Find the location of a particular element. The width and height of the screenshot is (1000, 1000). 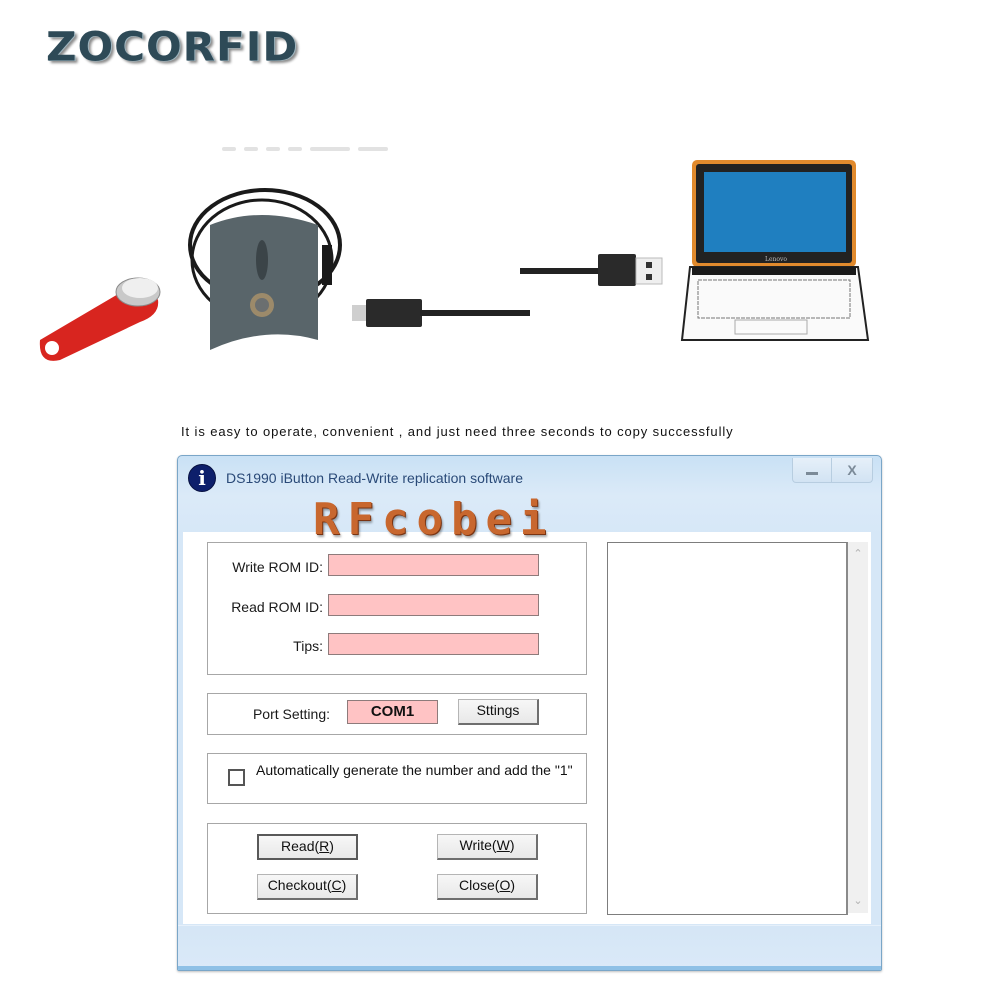

scroll-down-arrow-icon: ⌄ is located at coordinates (858, 901).